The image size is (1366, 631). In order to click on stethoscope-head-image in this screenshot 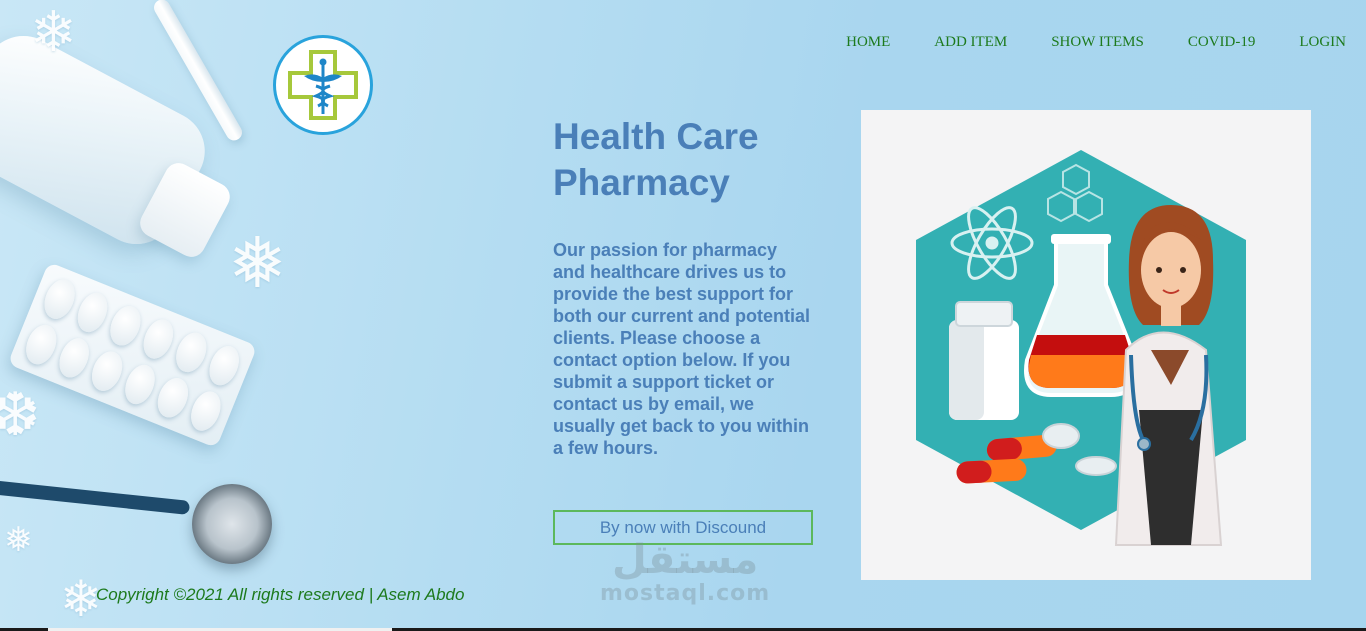, I will do `click(232, 524)`.